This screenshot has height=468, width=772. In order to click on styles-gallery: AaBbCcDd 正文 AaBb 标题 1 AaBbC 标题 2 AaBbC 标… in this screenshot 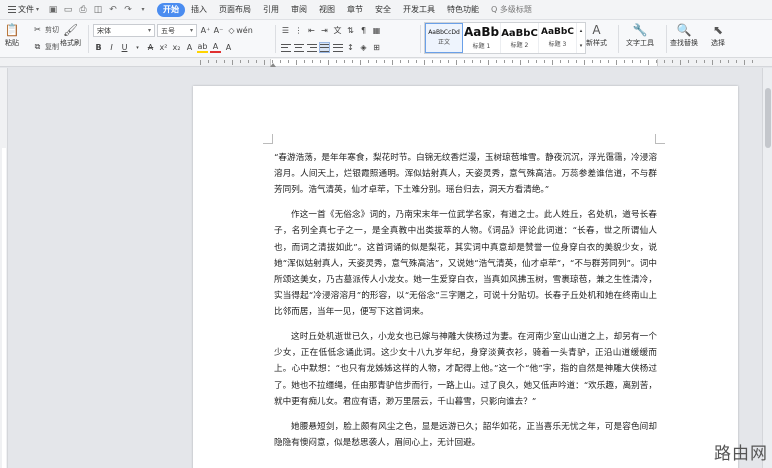, I will do `click(505, 38)`.